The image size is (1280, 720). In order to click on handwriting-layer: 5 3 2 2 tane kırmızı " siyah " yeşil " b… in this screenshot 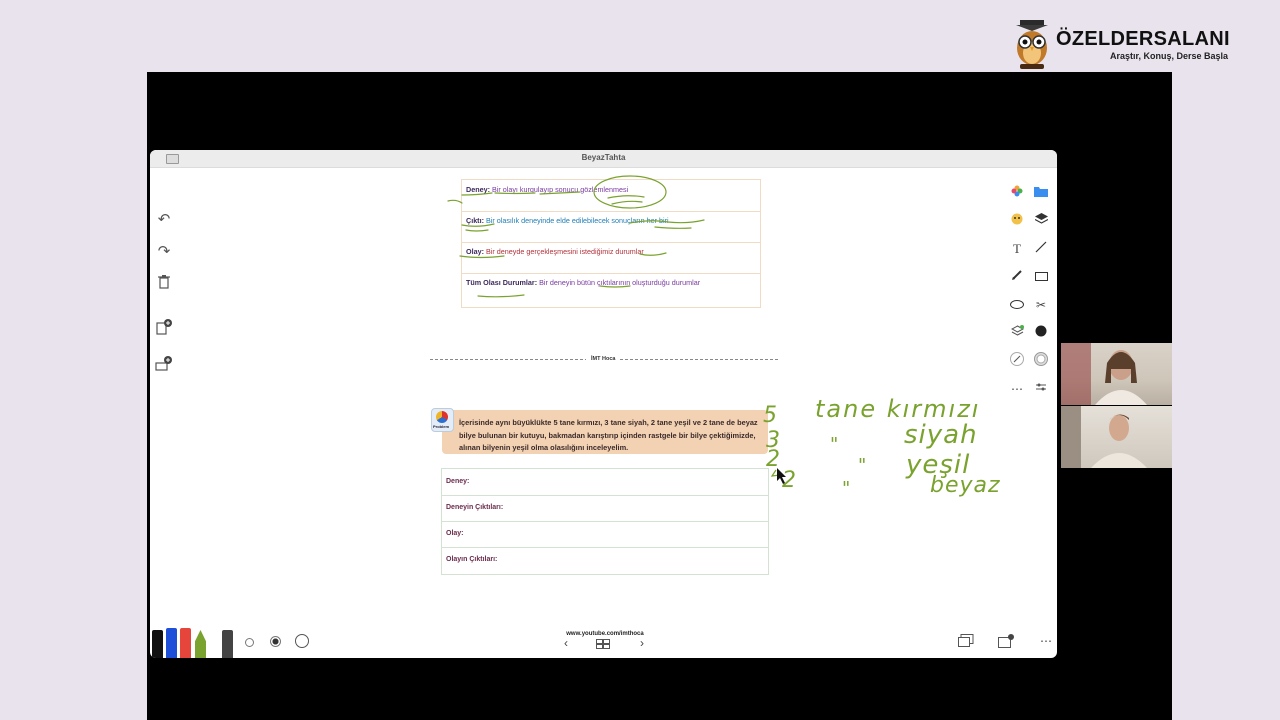, I will do `click(882, 447)`.